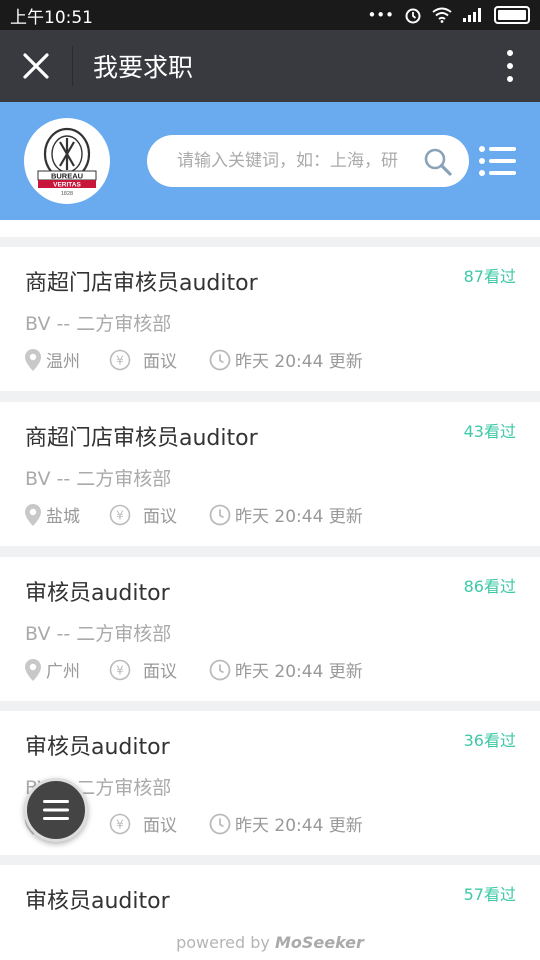  I want to click on powered-by-brand: MoSeeker, so click(319, 942).